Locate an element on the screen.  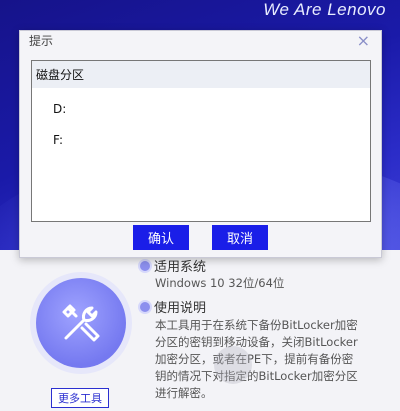
partition-item-d: D: is located at coordinates (59, 109).